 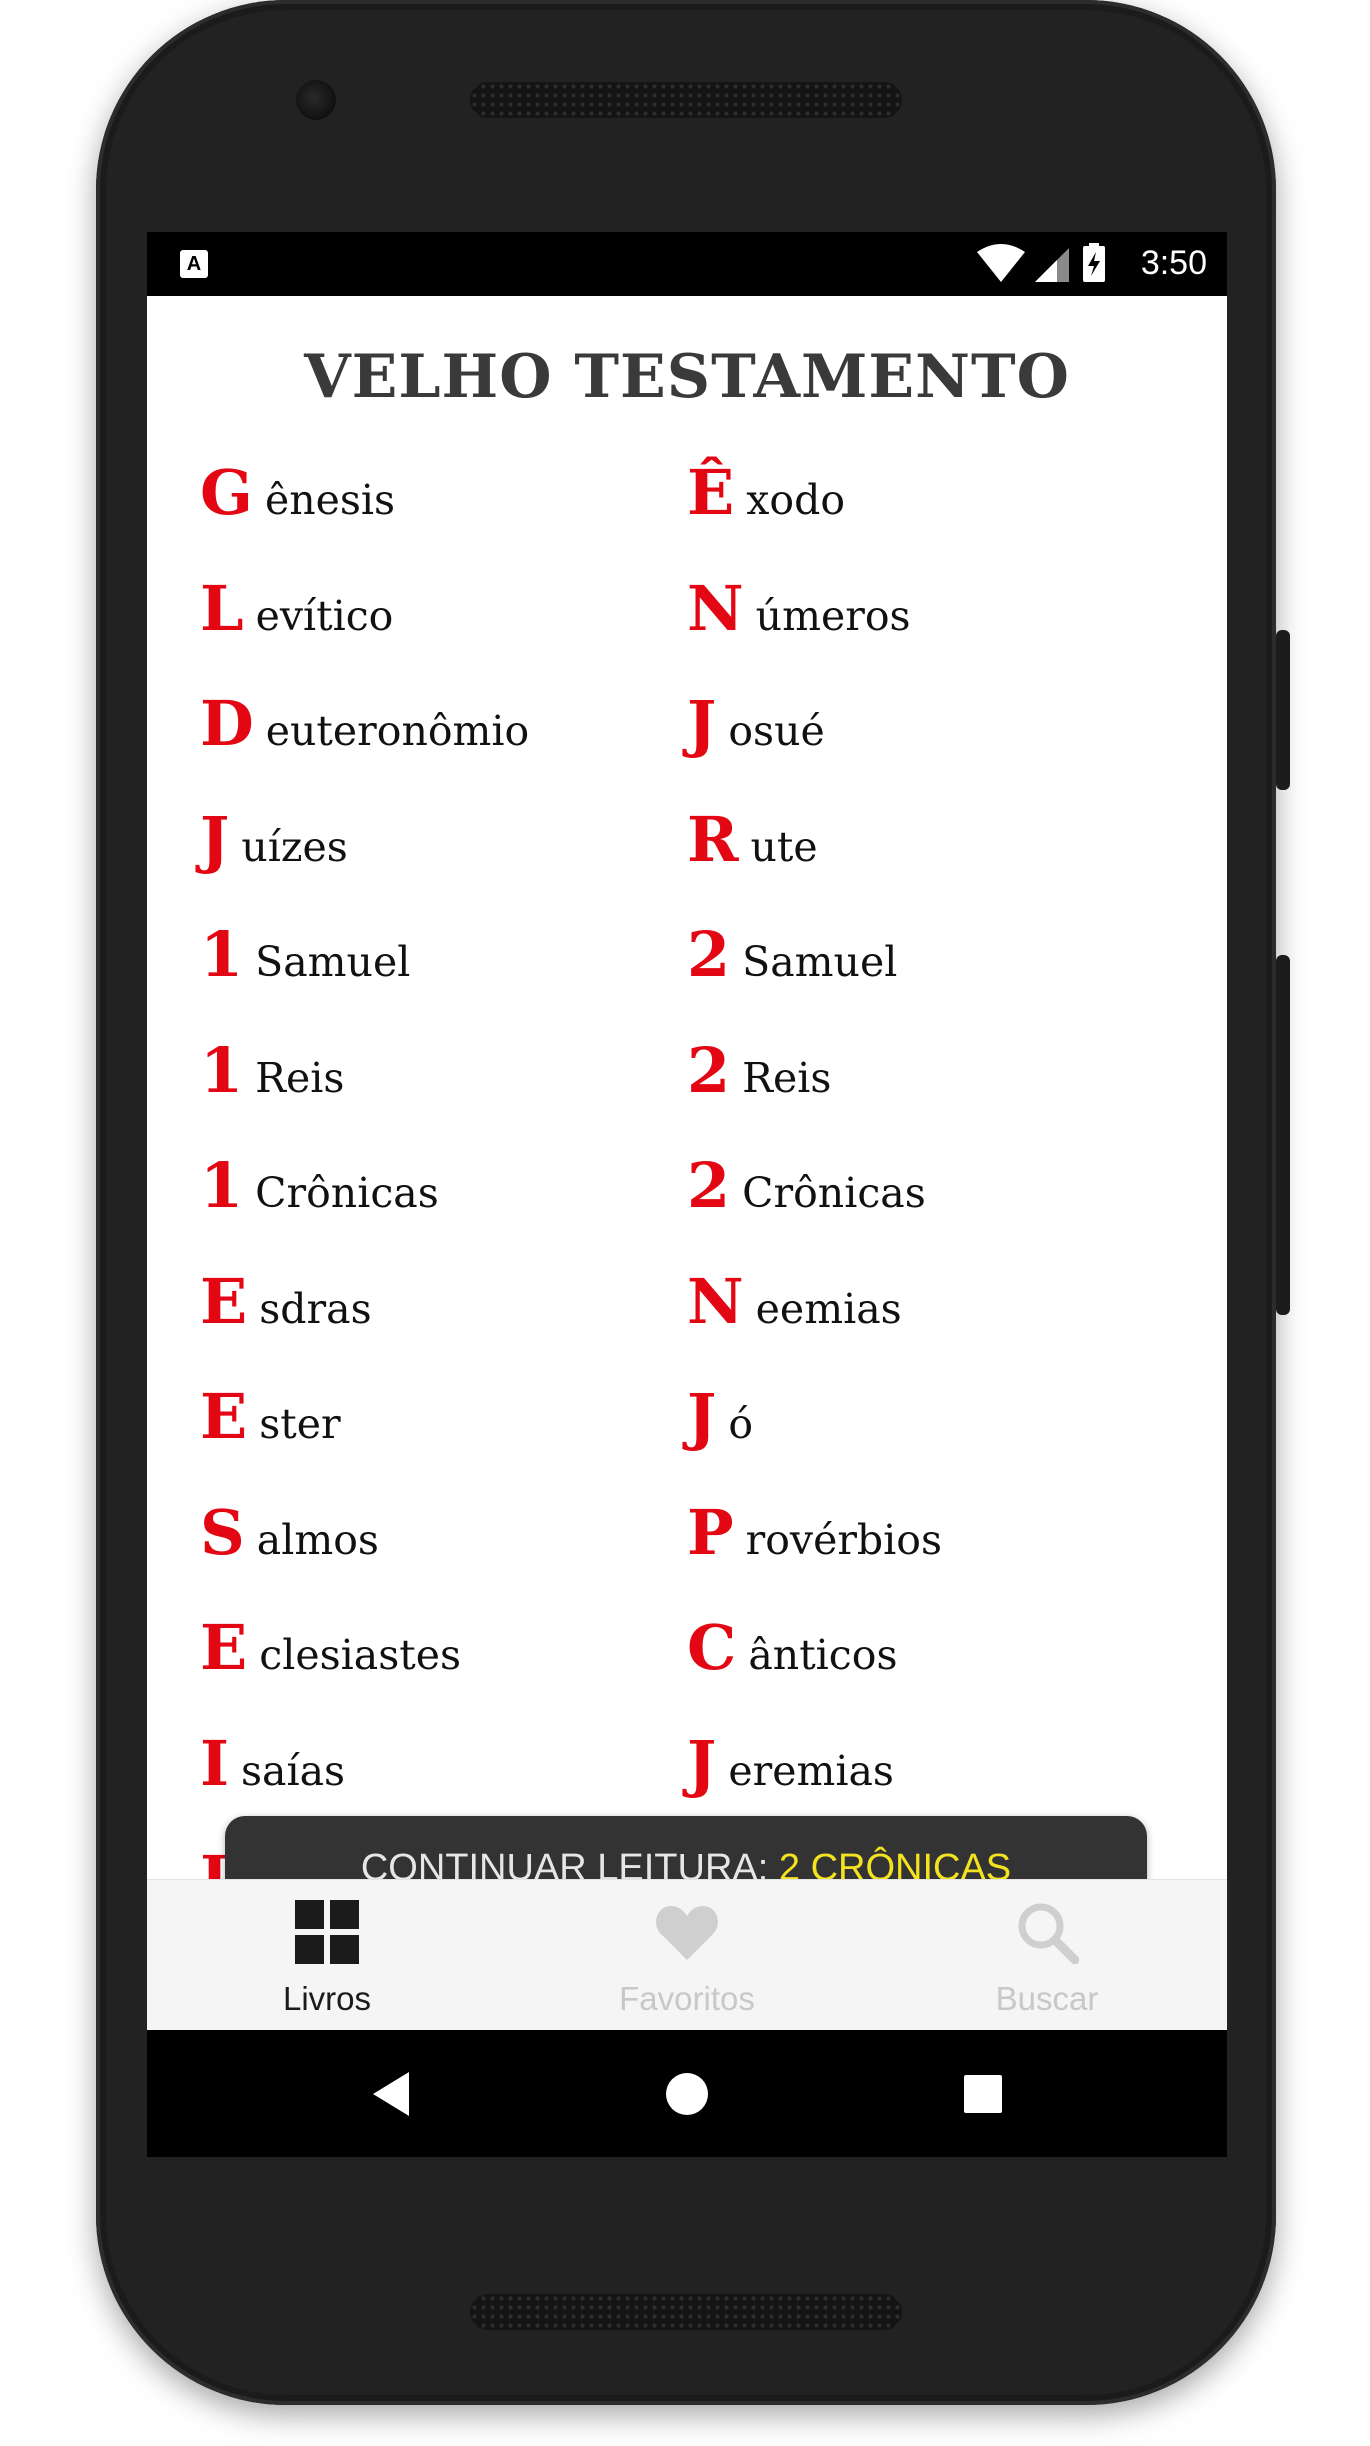 I want to click on book-item: Juízes, so click(x=274, y=858).